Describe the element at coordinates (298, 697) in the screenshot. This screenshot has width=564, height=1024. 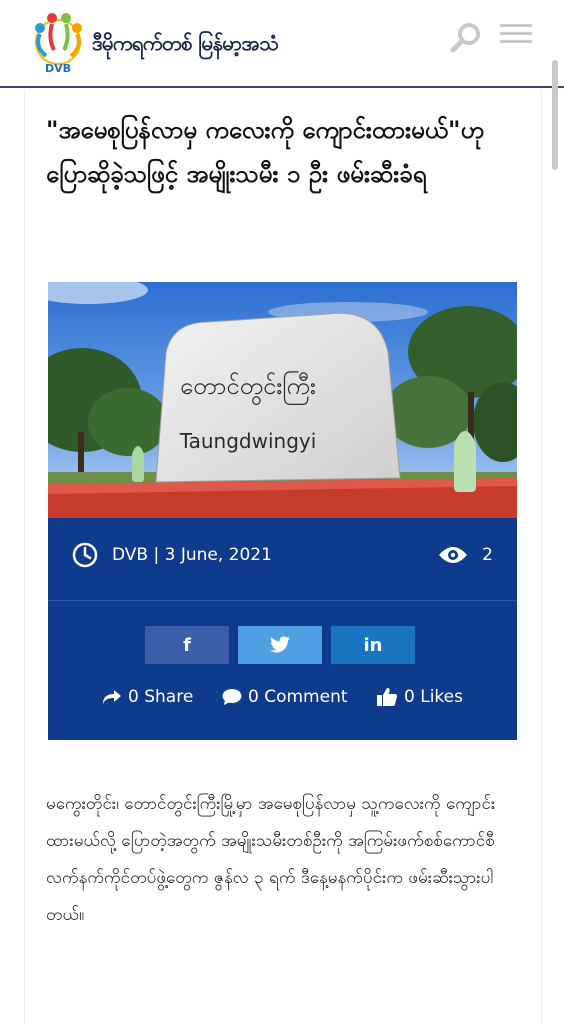
I see `comment-count-text: 0 Comment` at that location.